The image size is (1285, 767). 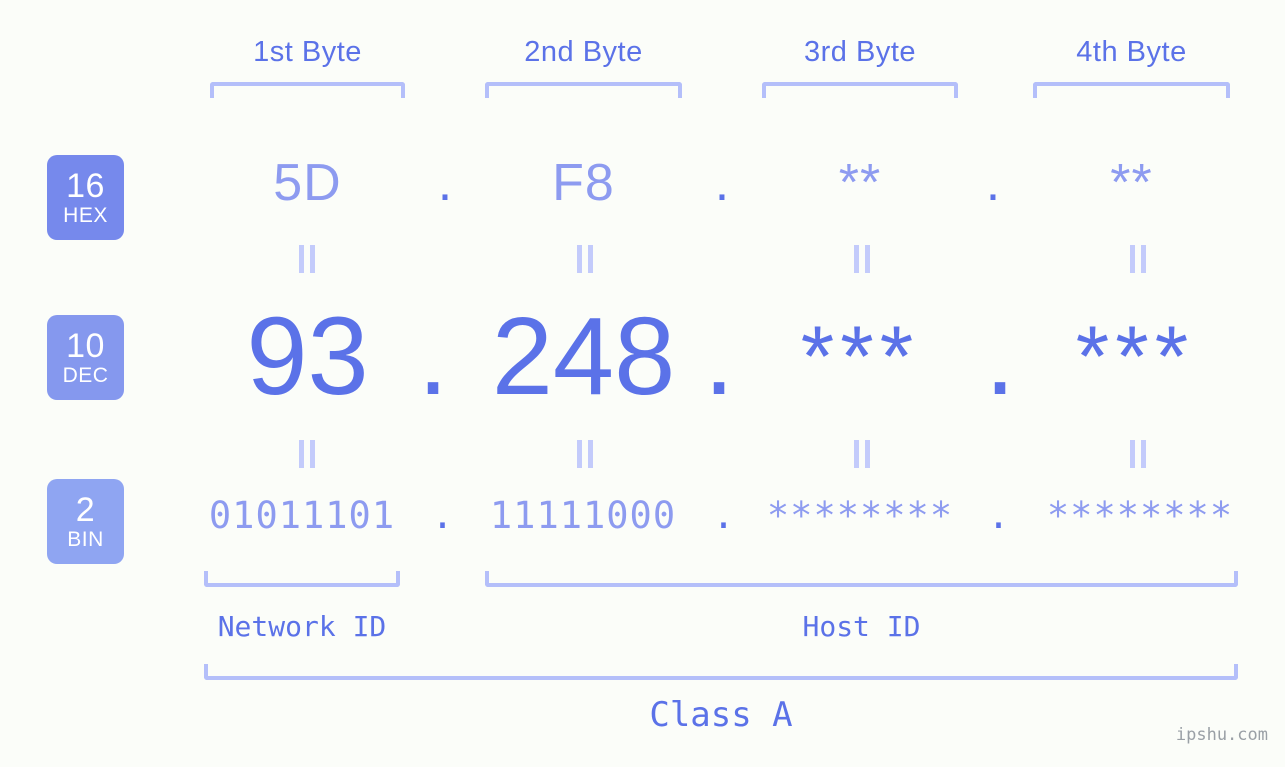 I want to click on bin-byte-1: 01011101, so click(x=302, y=515).